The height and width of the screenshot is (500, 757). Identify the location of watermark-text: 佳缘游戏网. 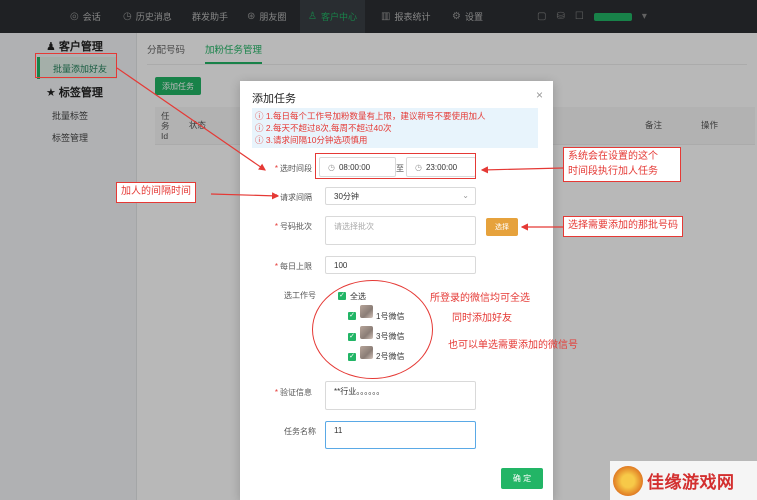
(691, 482).